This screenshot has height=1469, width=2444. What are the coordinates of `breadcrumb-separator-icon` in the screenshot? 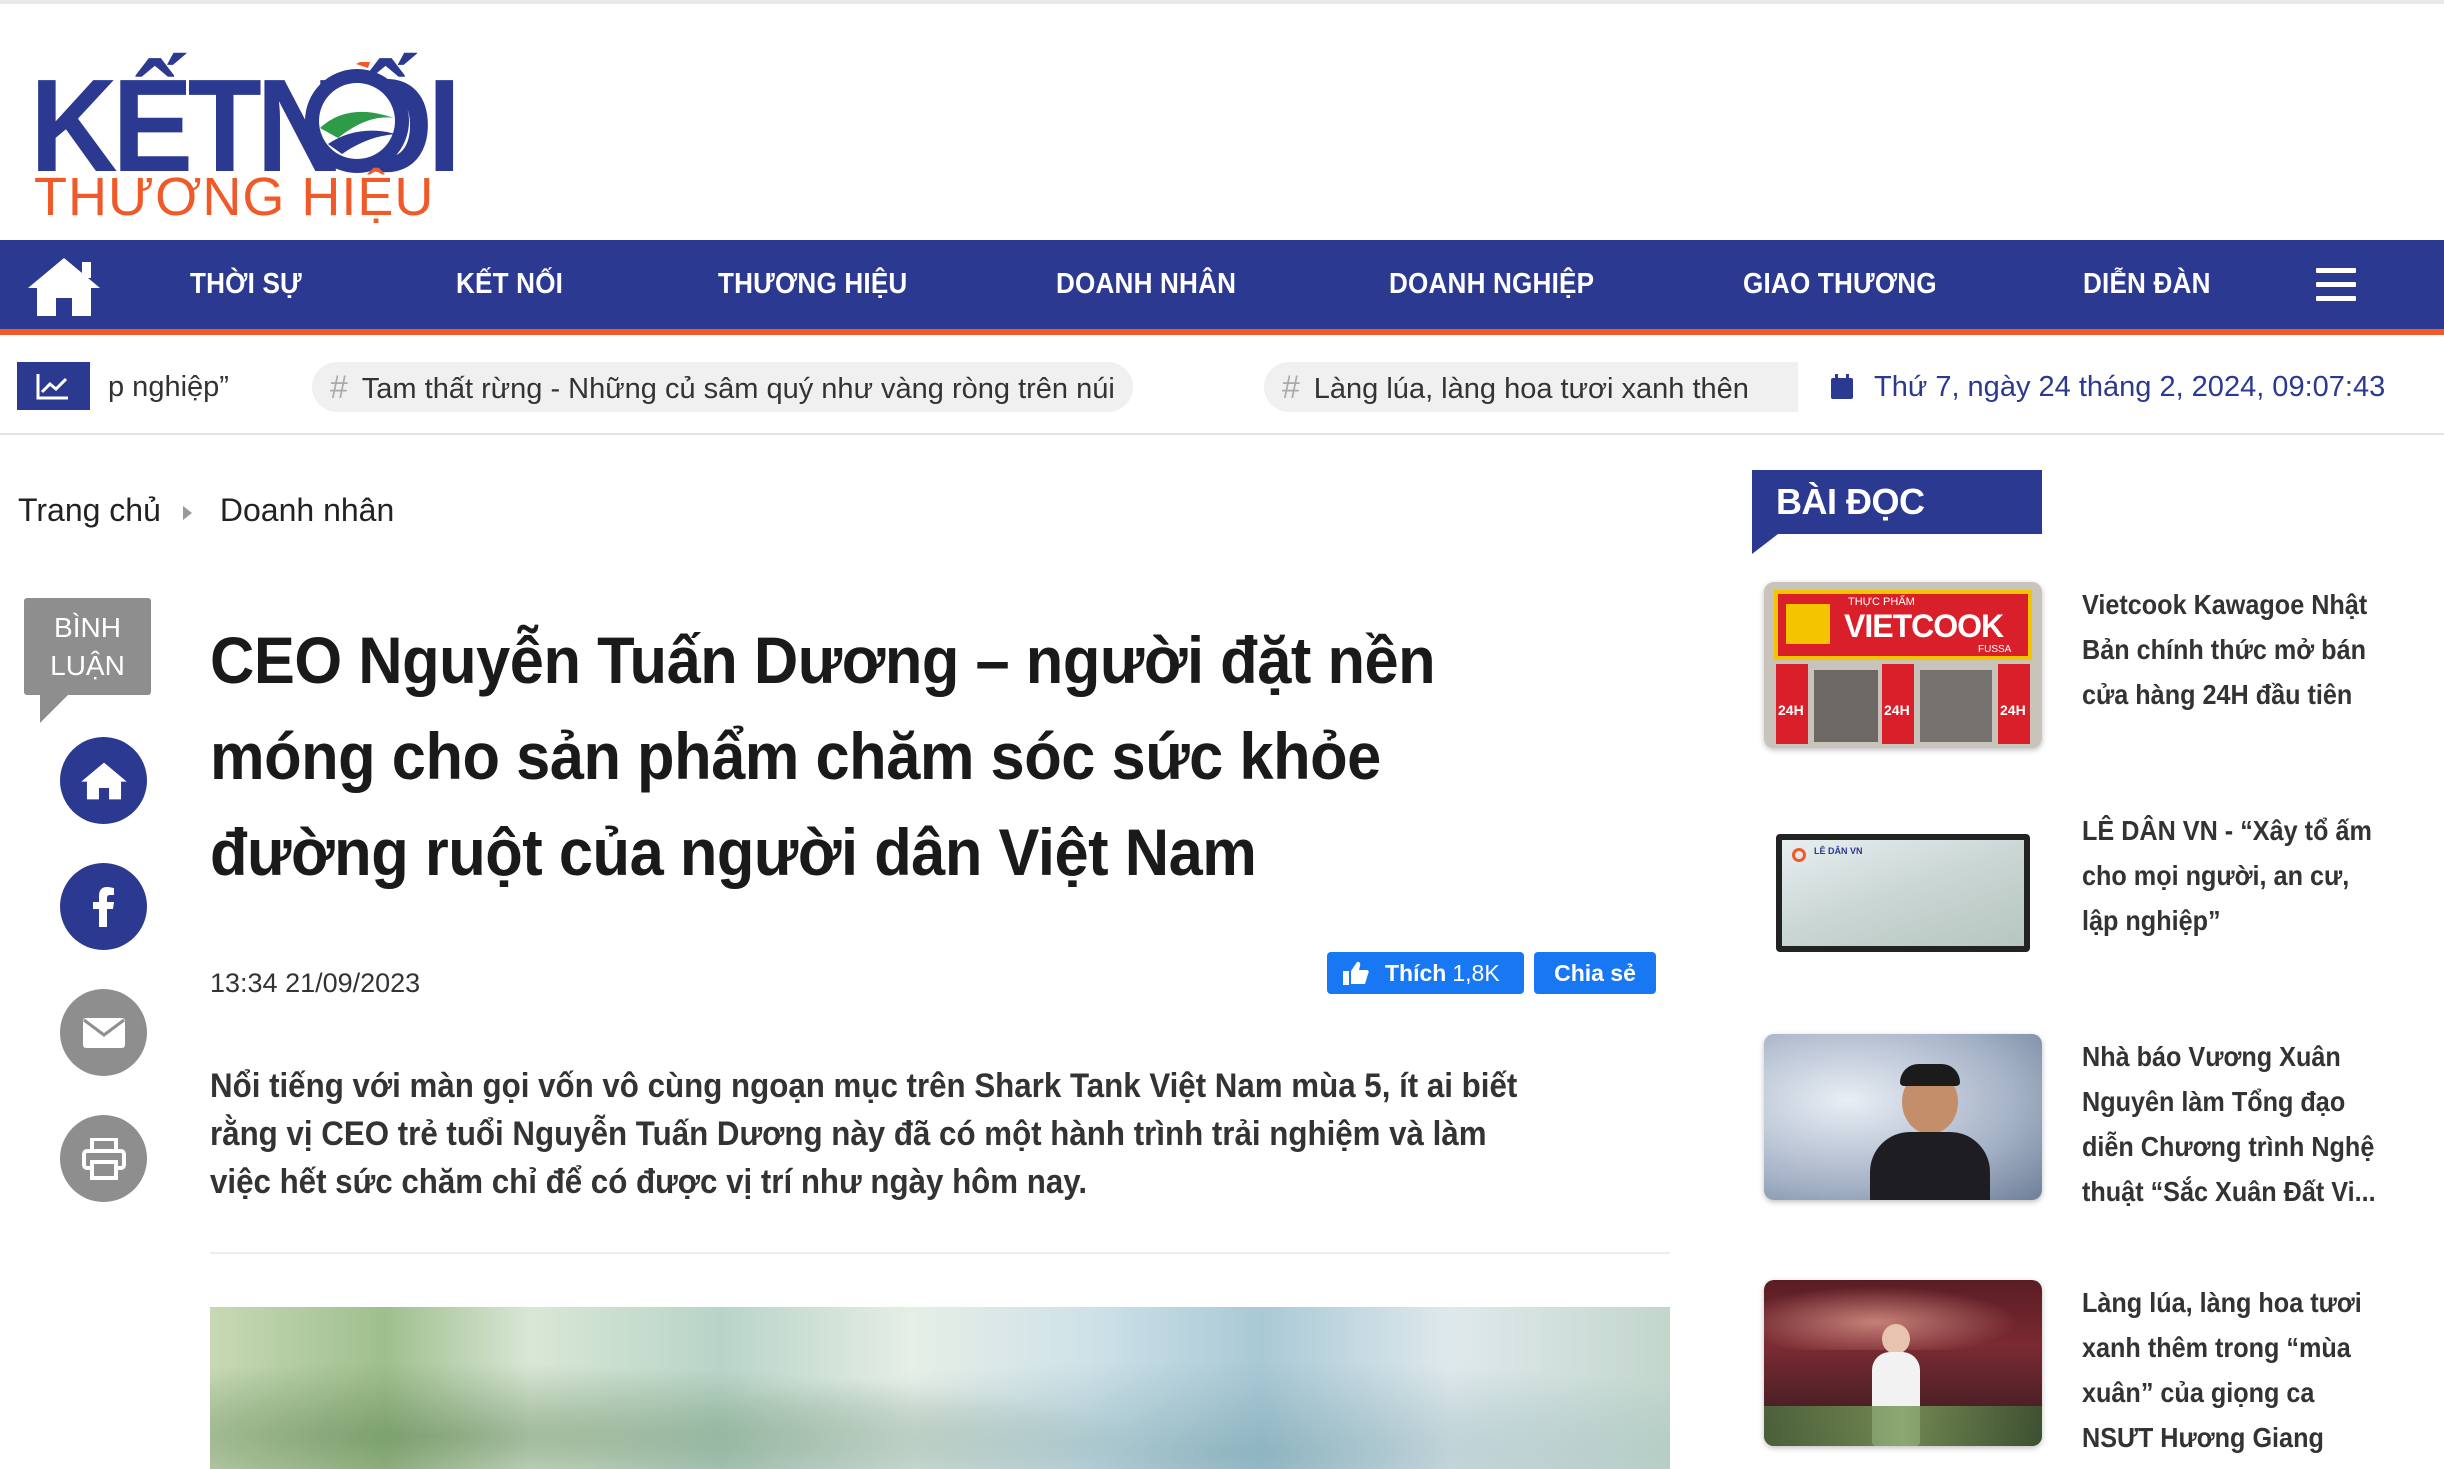 It's located at (187, 512).